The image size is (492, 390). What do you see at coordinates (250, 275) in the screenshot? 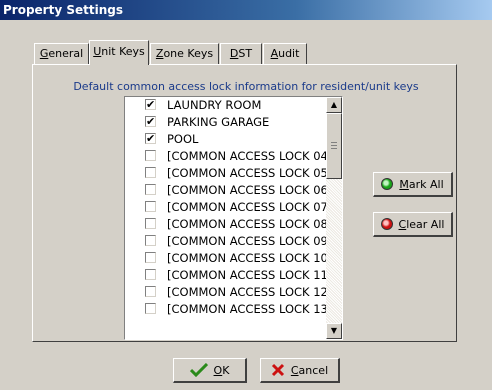
I see `lock-label: [COMMON ACCESS LOCK 11]` at bounding box center [250, 275].